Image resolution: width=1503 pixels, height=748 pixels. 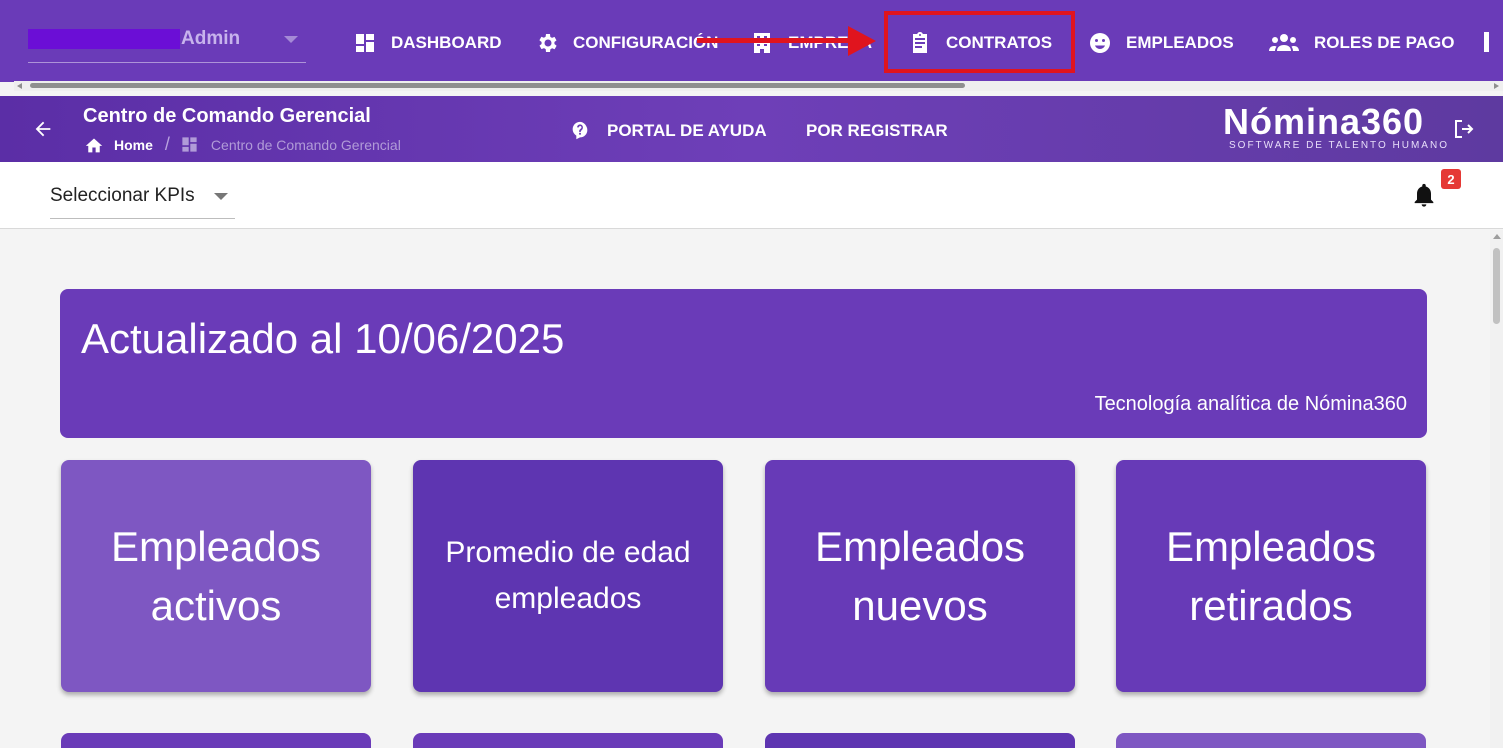 I want to click on help-icon, so click(x=580, y=130).